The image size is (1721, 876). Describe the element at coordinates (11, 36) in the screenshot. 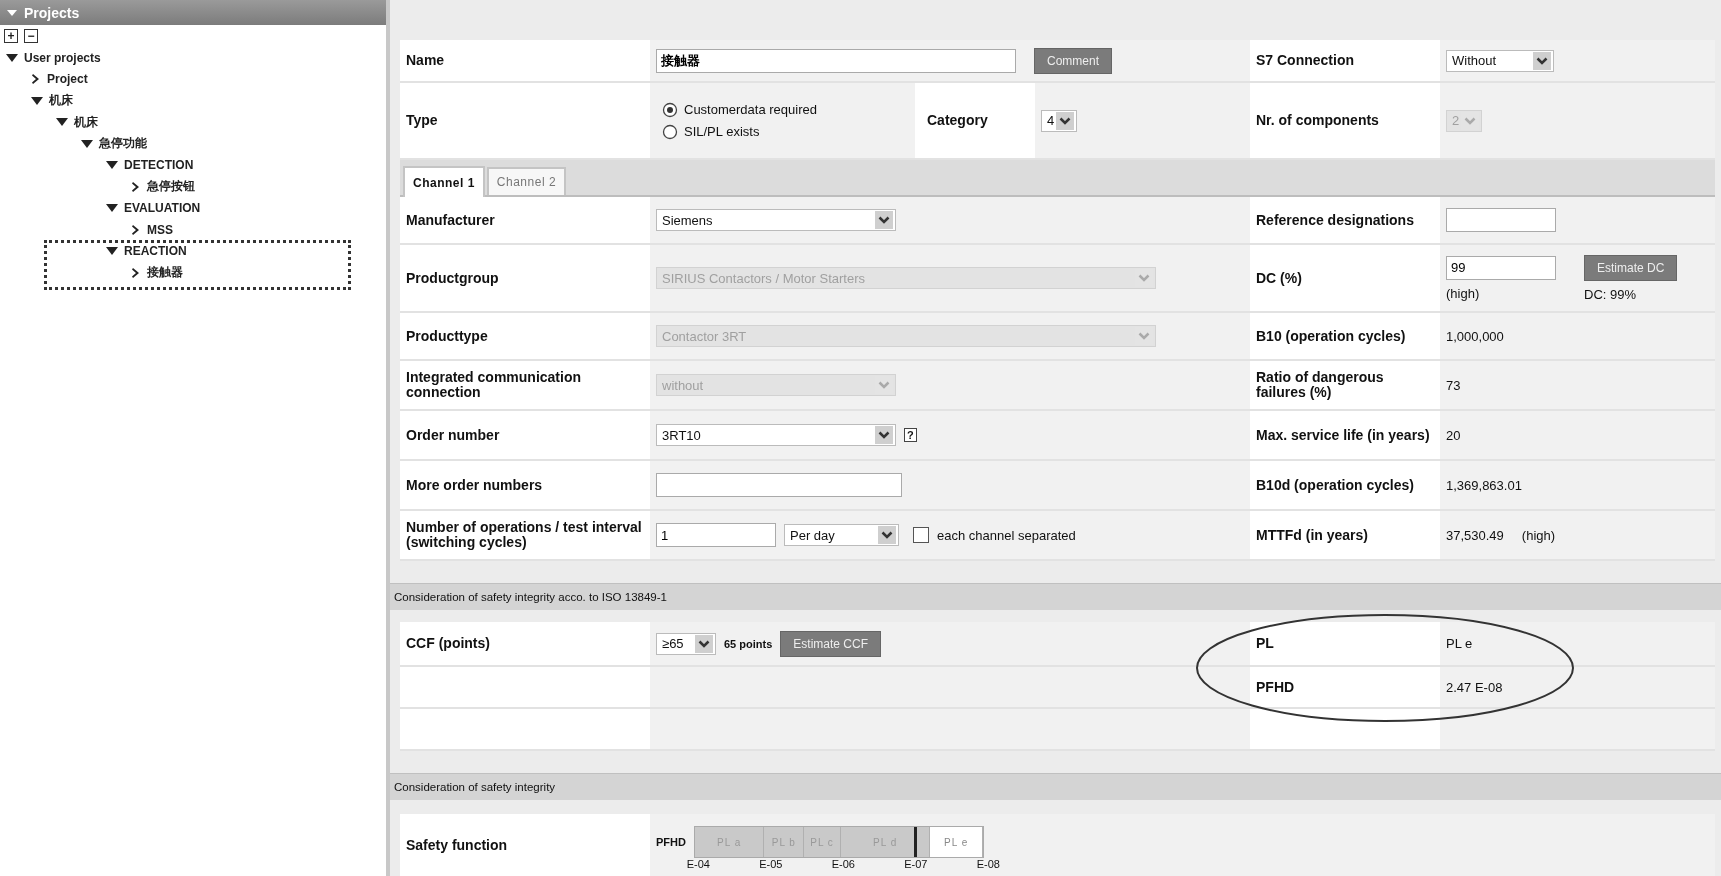

I see `expand-all-button: +` at that location.